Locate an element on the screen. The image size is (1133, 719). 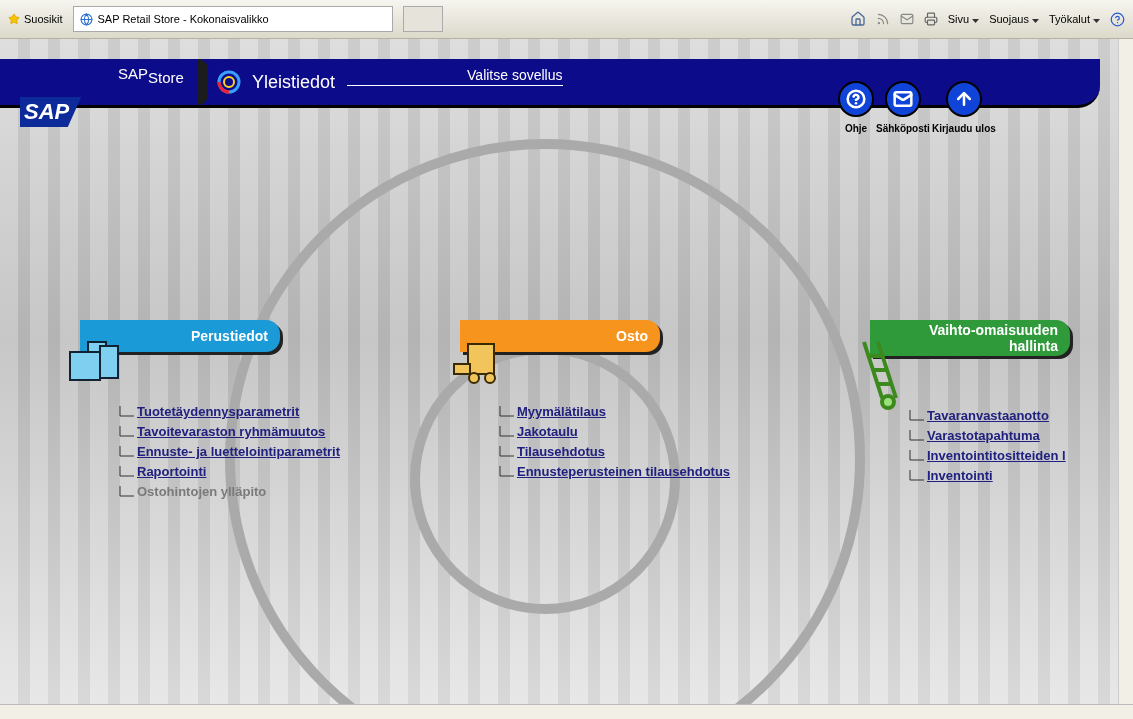
header-action-link: Sähköposti is located at coordinates (903, 107).